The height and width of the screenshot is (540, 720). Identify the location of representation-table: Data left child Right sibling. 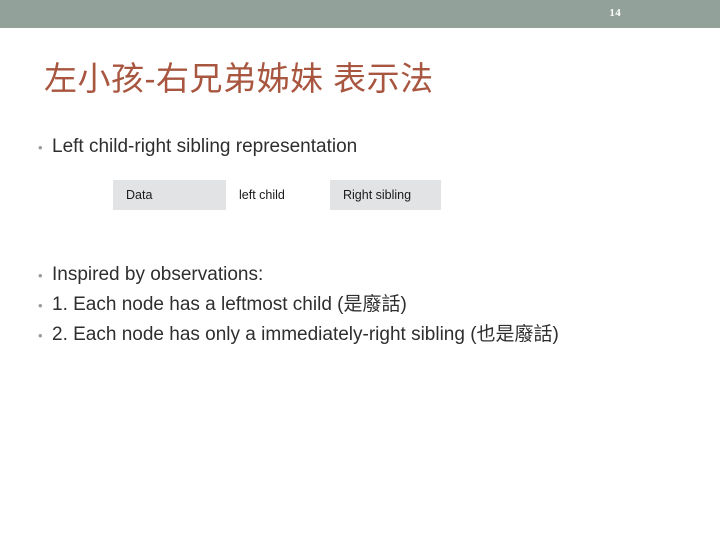
(277, 195).